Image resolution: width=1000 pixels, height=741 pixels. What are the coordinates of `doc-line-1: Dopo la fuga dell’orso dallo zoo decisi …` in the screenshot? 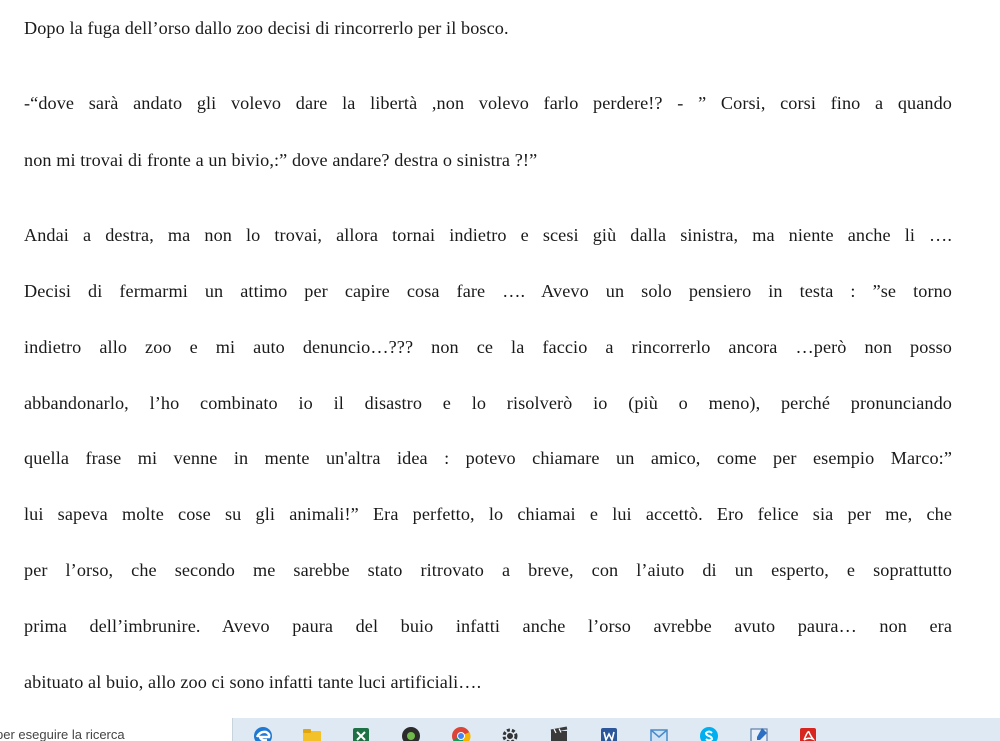 It's located at (266, 28).